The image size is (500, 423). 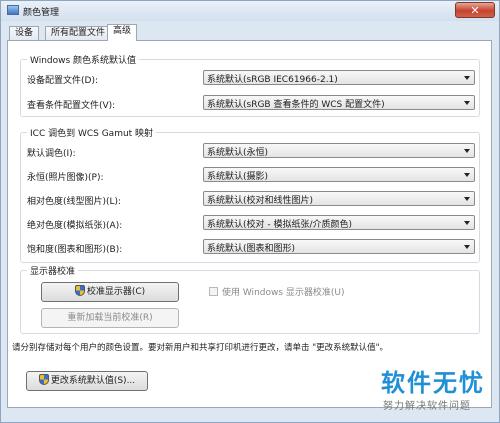 I want to click on select-value: 系统默认(图表和图形), so click(x=251, y=249).